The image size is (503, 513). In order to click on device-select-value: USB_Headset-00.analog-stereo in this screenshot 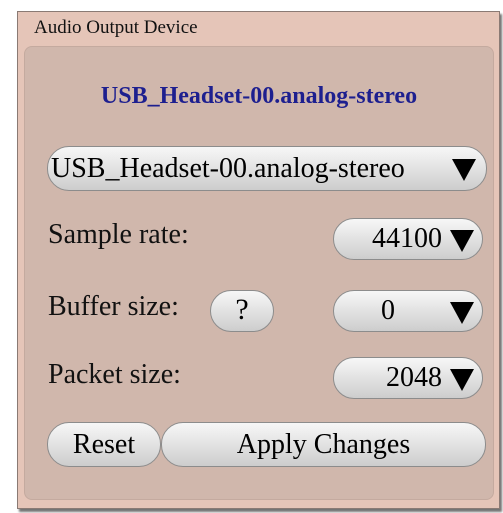, I will do `click(228, 168)`.